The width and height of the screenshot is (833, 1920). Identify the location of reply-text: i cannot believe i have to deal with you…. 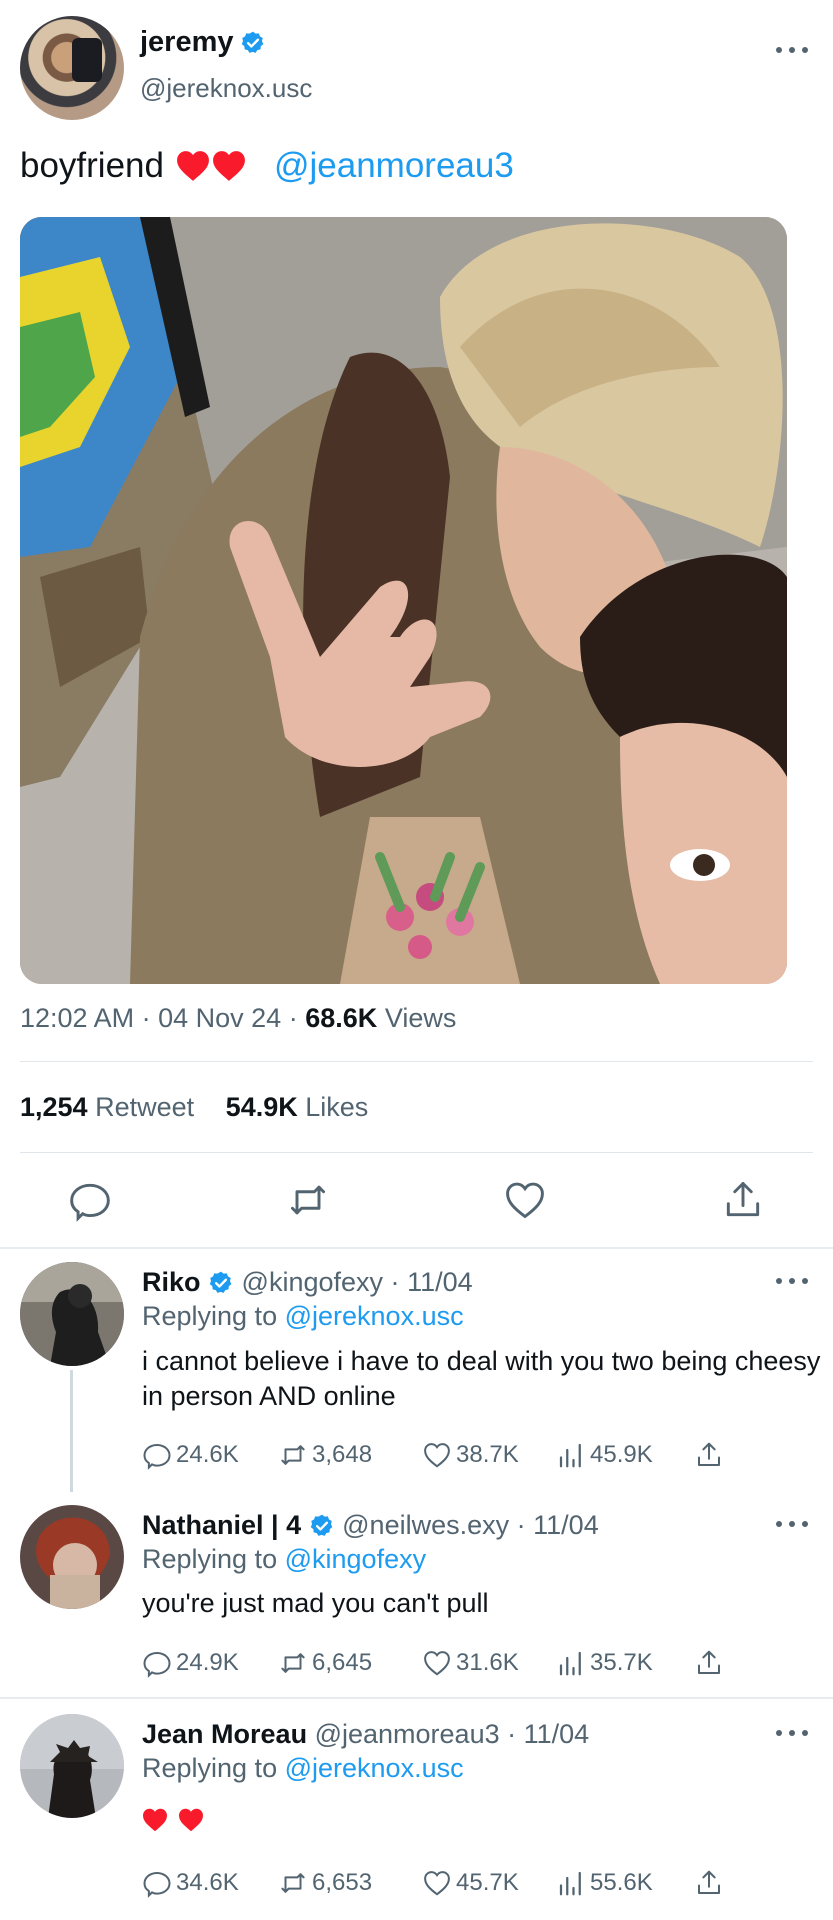
(481, 1378).